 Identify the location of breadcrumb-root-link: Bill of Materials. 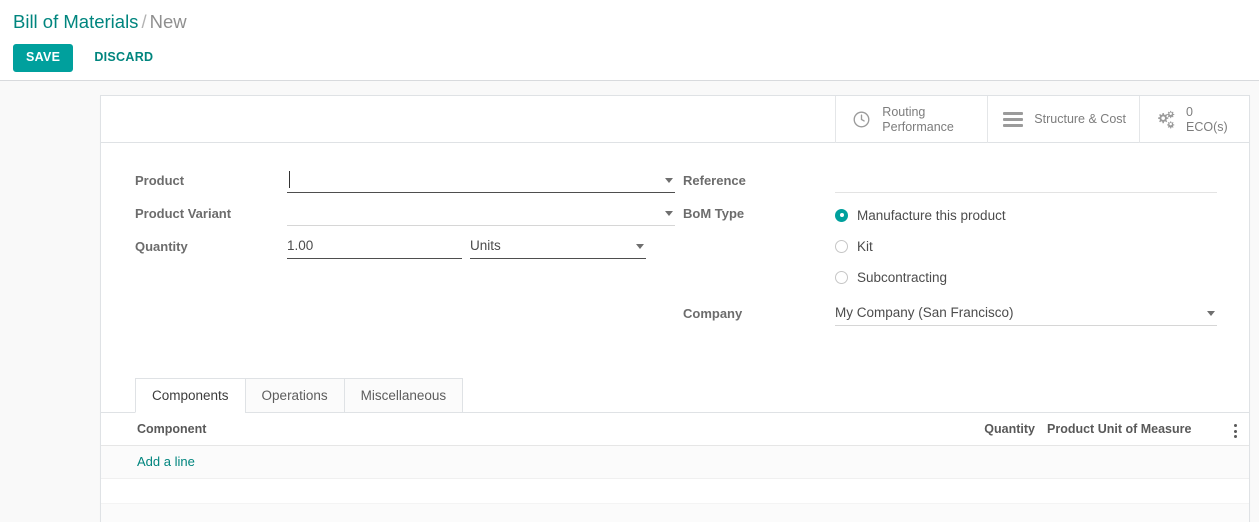
(75, 21).